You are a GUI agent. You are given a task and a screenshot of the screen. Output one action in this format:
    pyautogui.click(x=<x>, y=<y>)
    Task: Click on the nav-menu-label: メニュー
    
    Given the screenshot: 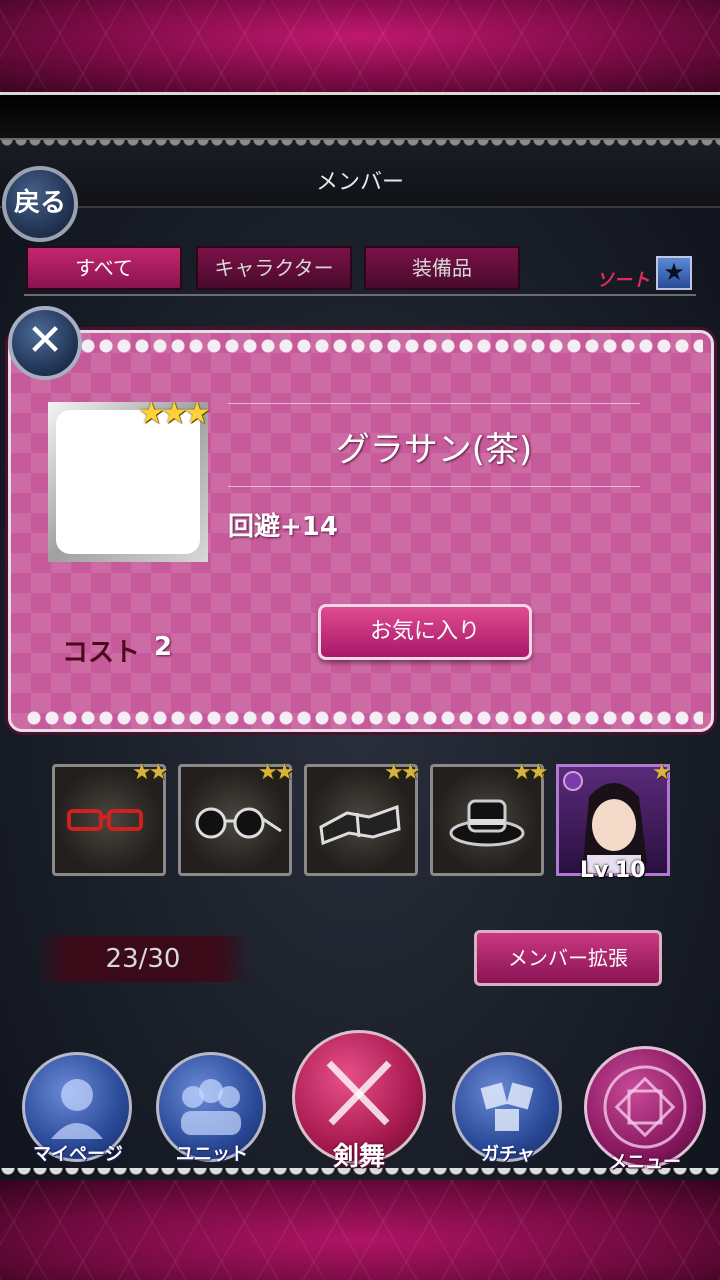 What is the action you would take?
    pyautogui.click(x=645, y=1162)
    